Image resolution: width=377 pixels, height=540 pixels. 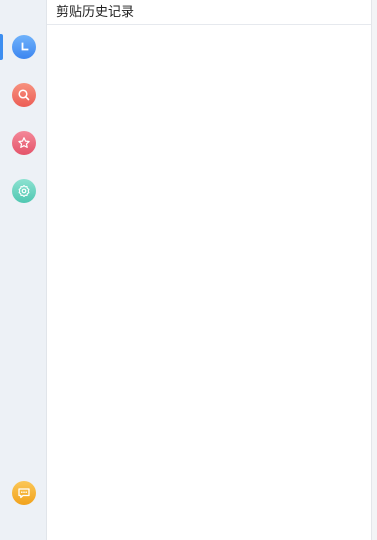 What do you see at coordinates (95, 11) in the screenshot?
I see `page-title: 剪贴历史记录` at bounding box center [95, 11].